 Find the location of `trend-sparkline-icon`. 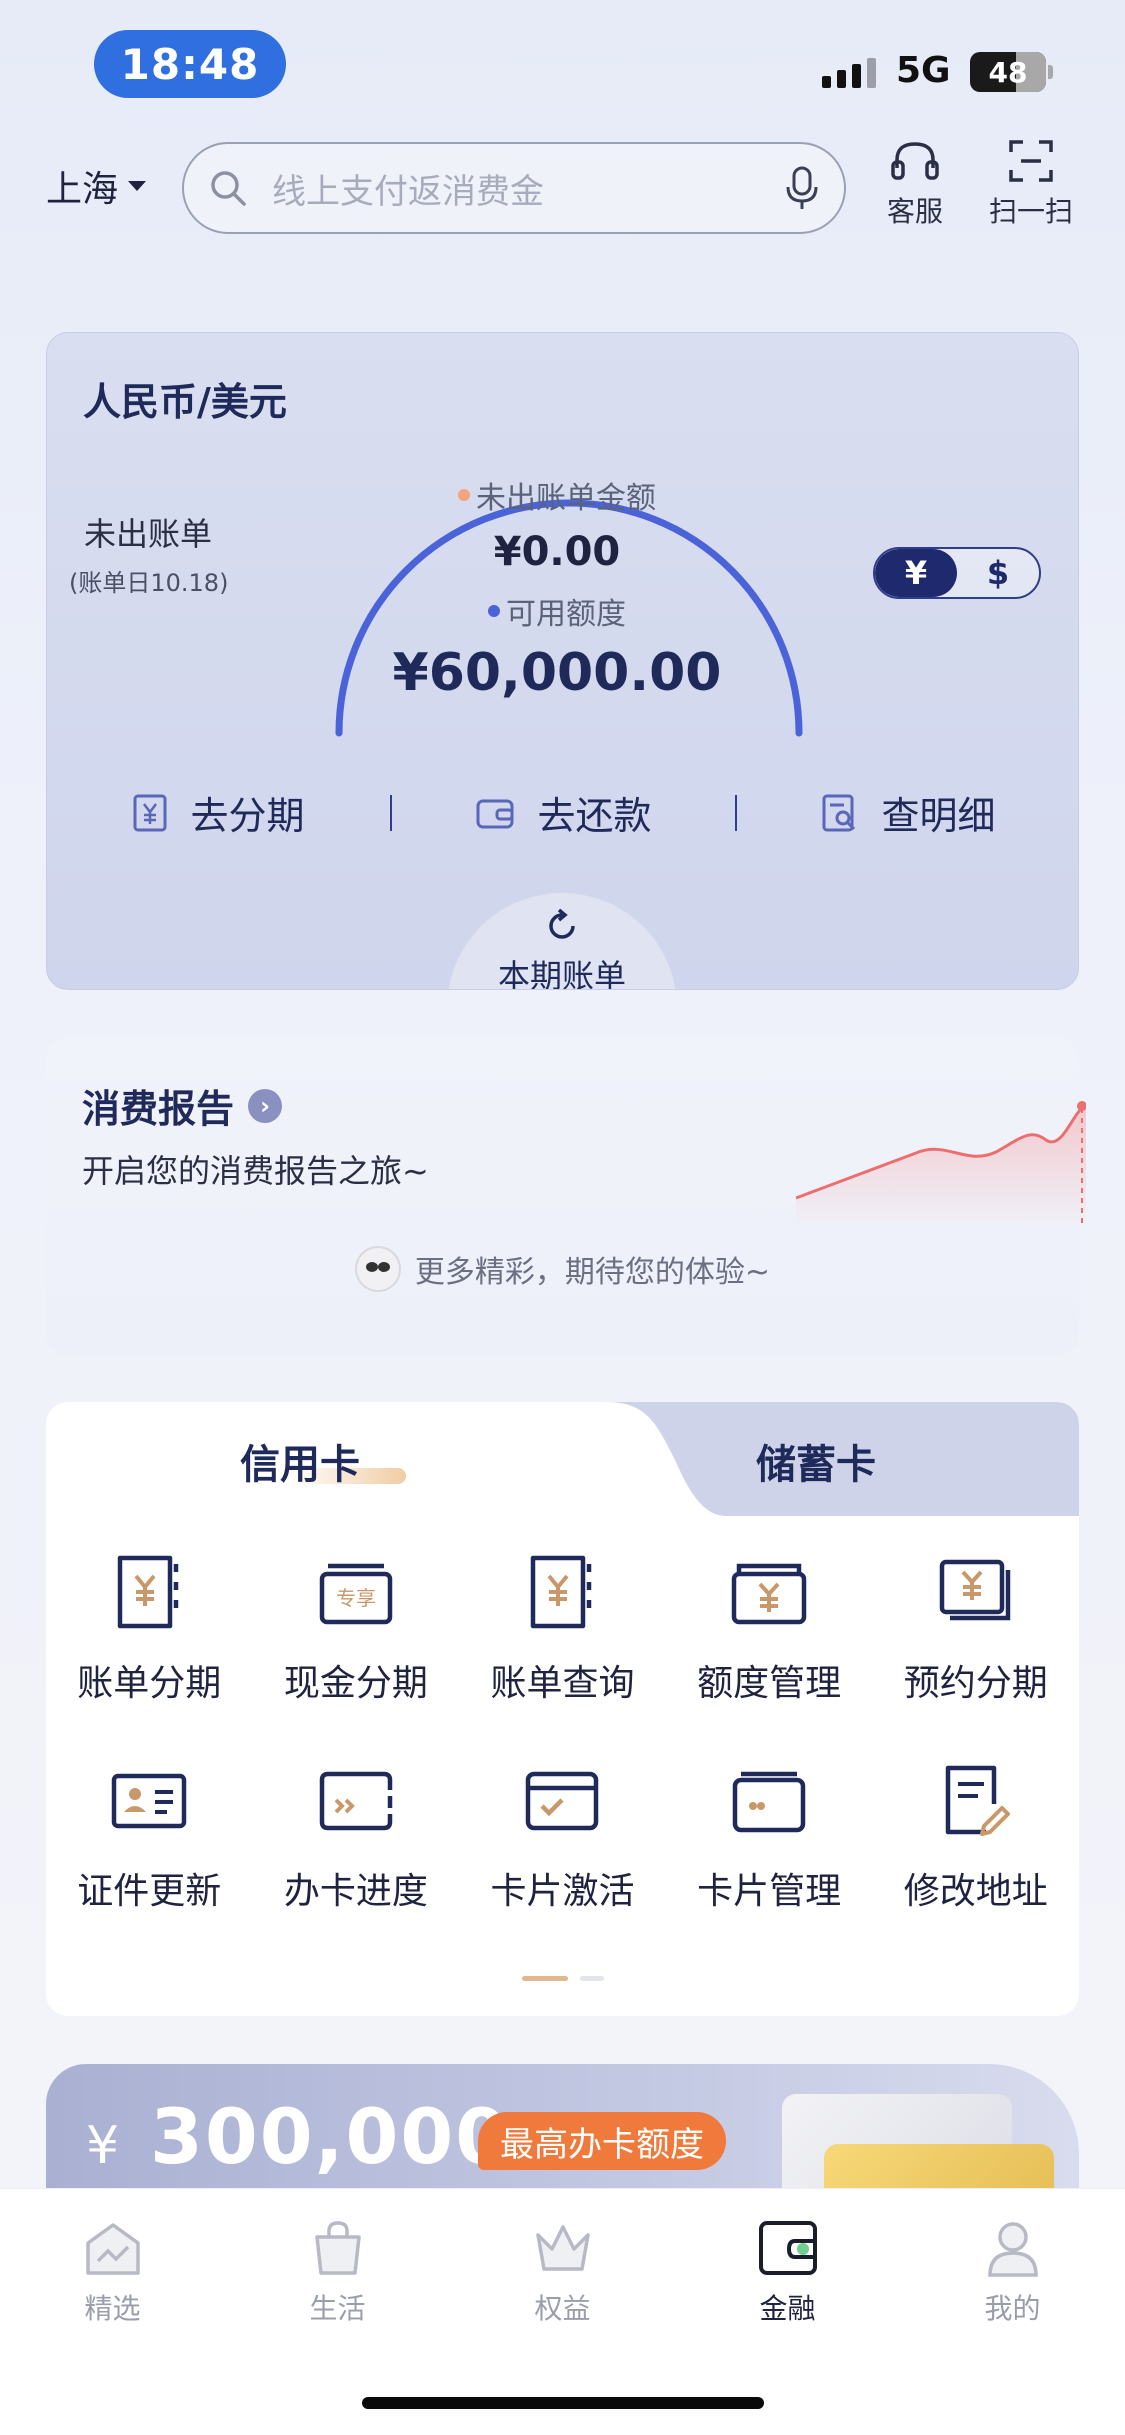

trend-sparkline-icon is located at coordinates (940, 1164).